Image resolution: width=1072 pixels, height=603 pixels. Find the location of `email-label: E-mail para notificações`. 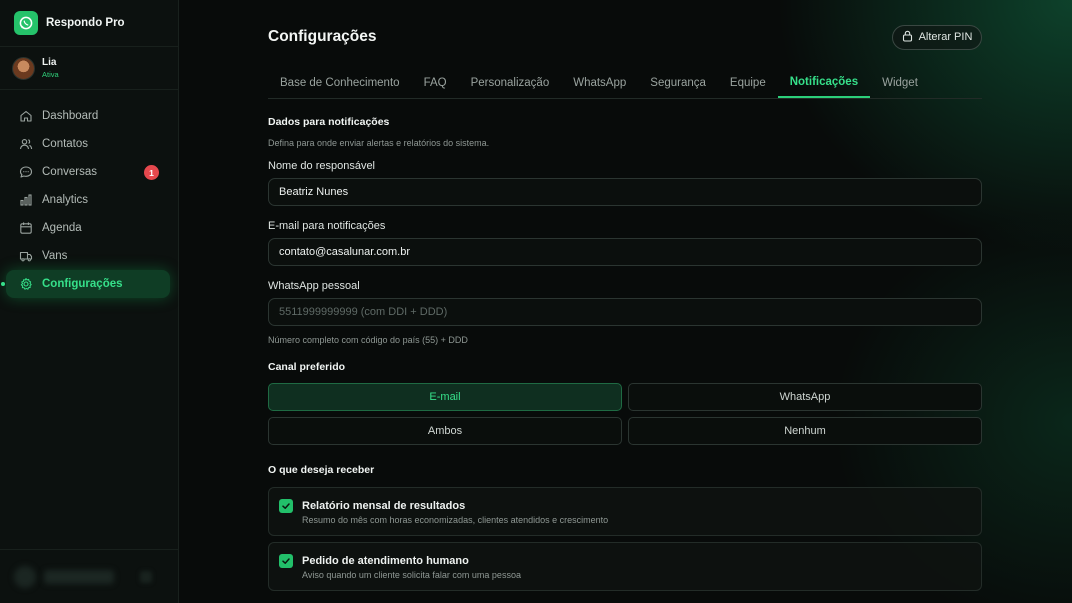

email-label: E-mail para notificações is located at coordinates (327, 226).